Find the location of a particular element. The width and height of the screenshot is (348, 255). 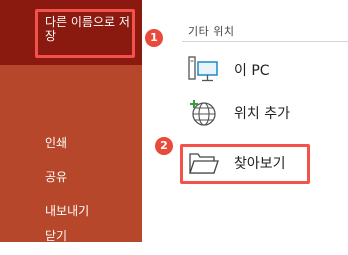

location-this-pc: 이 PC is located at coordinates (262, 70).